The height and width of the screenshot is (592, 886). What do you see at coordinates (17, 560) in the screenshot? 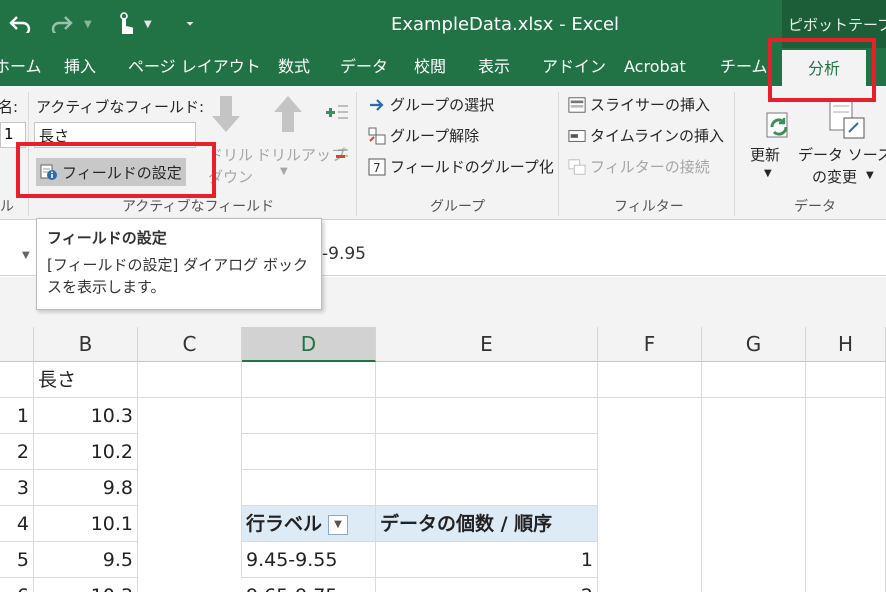
I see `row-number: 5` at bounding box center [17, 560].